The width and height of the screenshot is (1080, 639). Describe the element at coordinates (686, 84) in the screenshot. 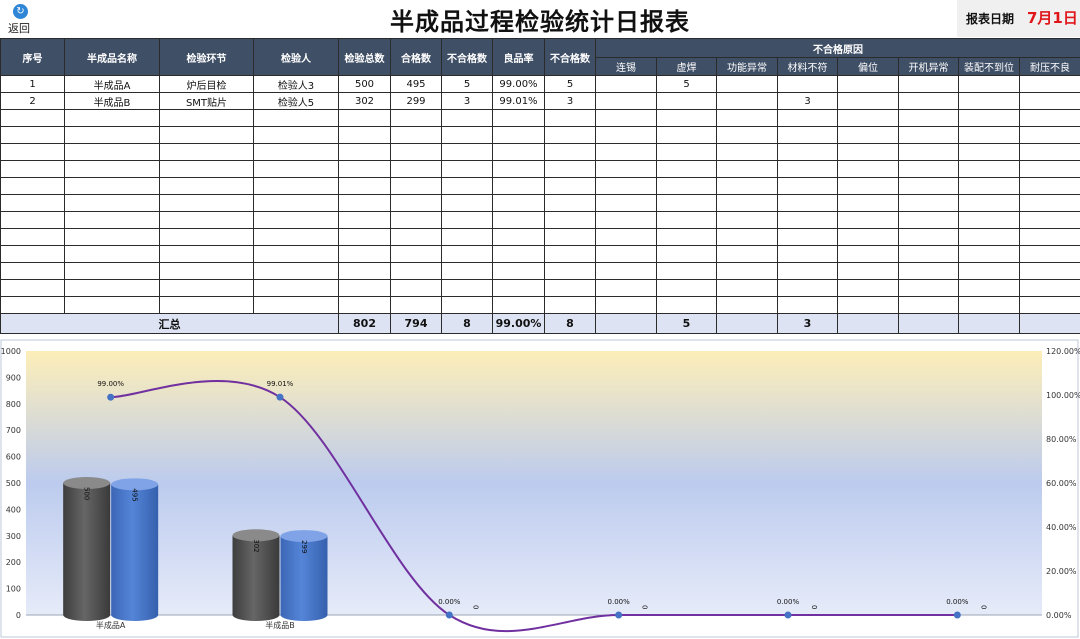

I see `cell-reason: 5` at that location.